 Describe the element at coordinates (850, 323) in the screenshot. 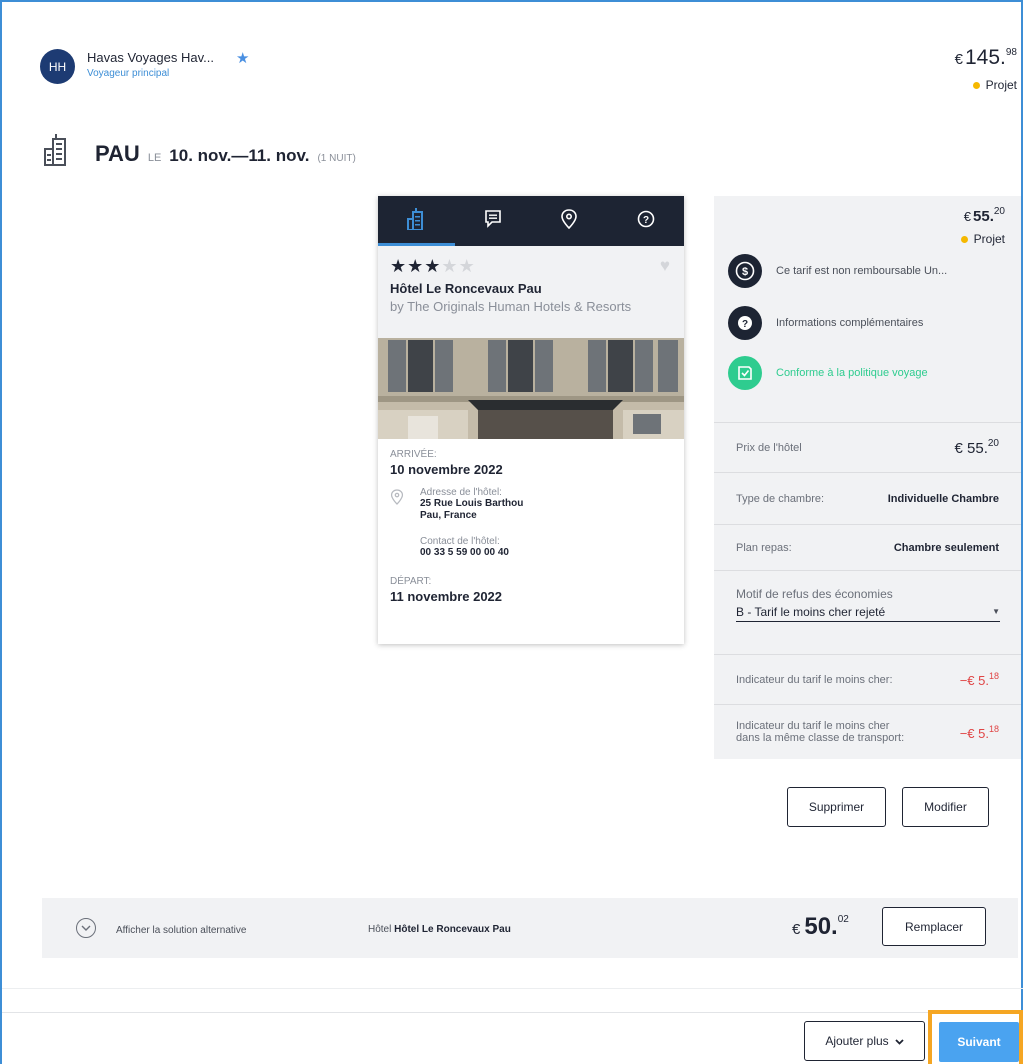

I see `info-text: Informations complémentaires` at that location.